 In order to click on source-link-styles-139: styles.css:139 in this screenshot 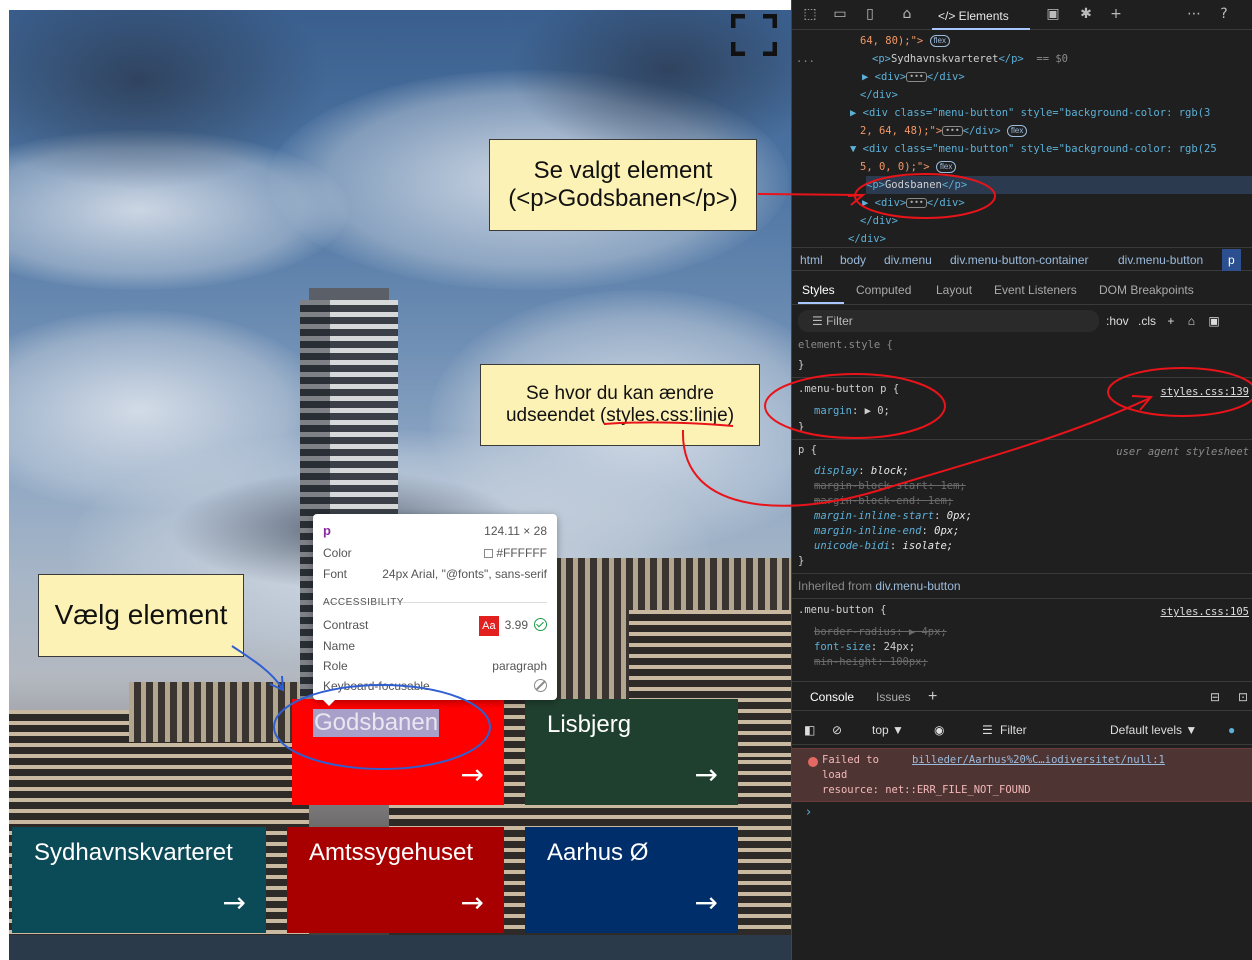, I will do `click(1204, 392)`.